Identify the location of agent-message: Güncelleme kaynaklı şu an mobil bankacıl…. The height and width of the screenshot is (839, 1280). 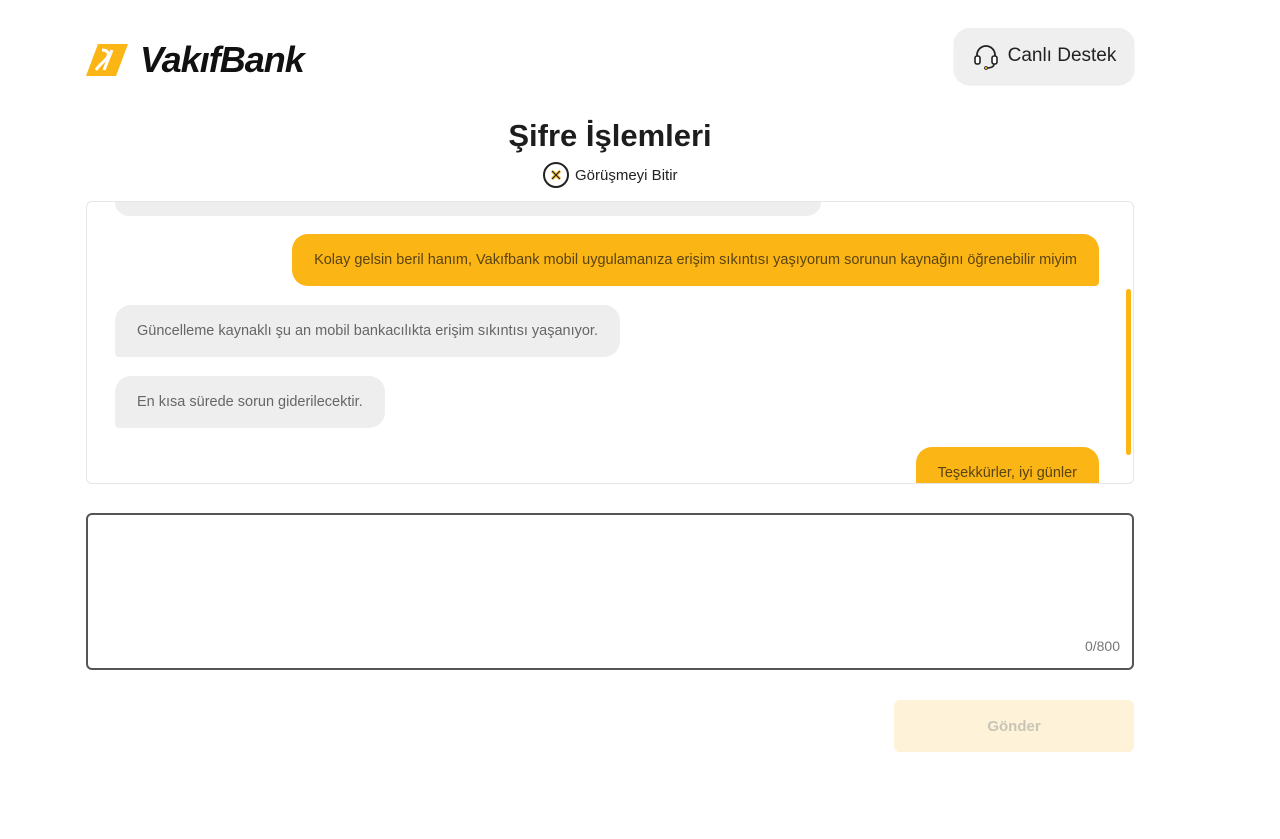
(367, 331).